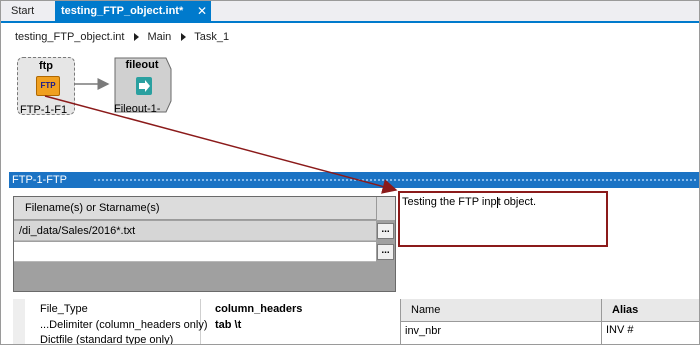 This screenshot has width=700, height=345. Describe the element at coordinates (19, 321) in the screenshot. I see `properties-gutter` at that location.